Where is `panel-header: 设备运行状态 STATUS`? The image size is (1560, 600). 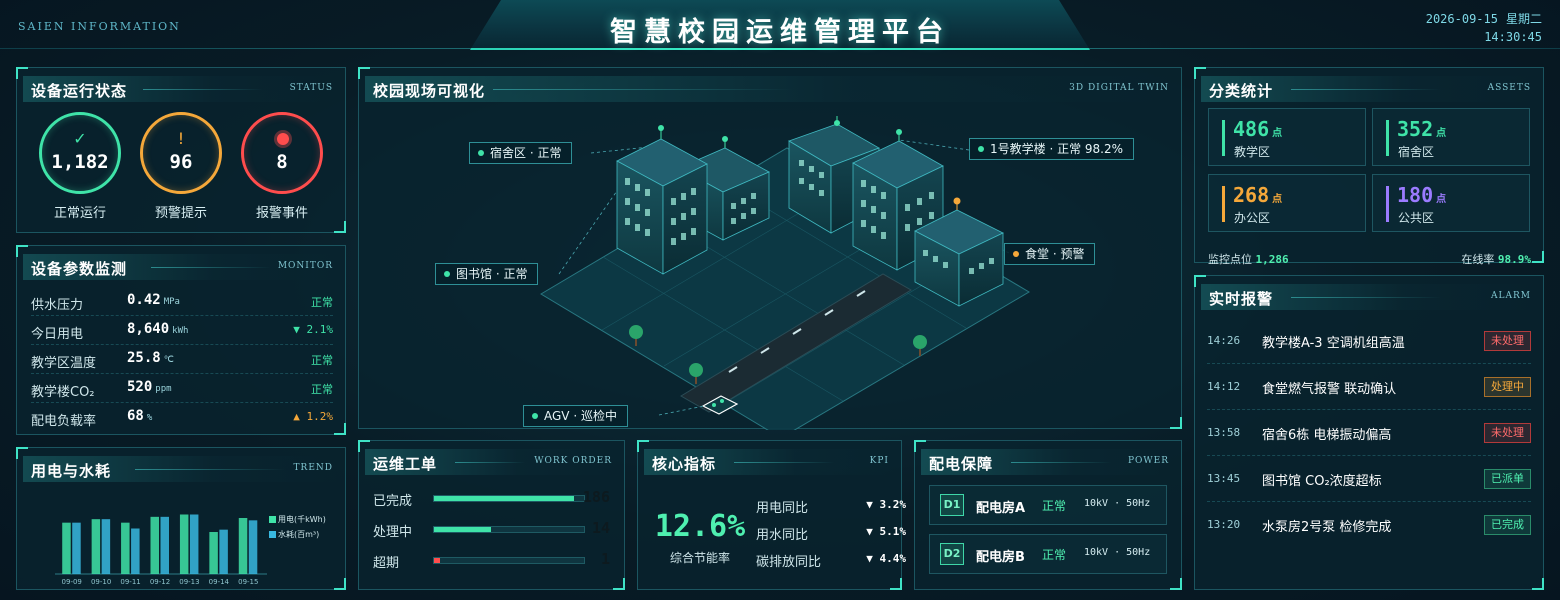 panel-header: 设备运行状态 STATUS is located at coordinates (181, 89).